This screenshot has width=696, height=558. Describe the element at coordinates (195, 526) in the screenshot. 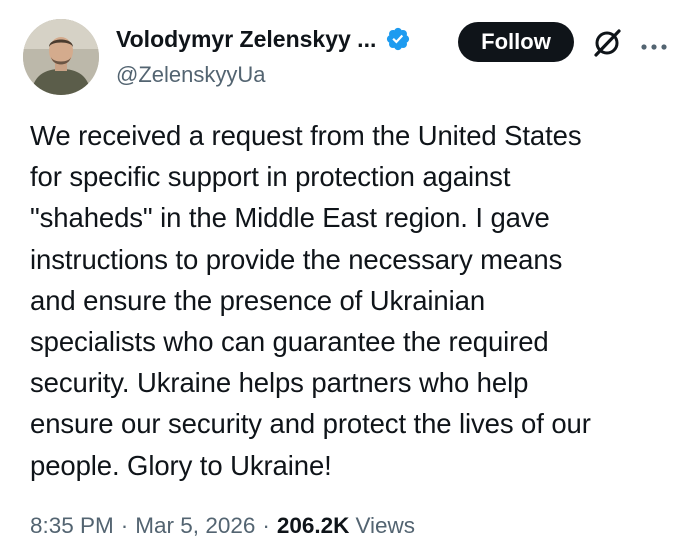

I see `tweet-date: Mar 5, 2026` at that location.